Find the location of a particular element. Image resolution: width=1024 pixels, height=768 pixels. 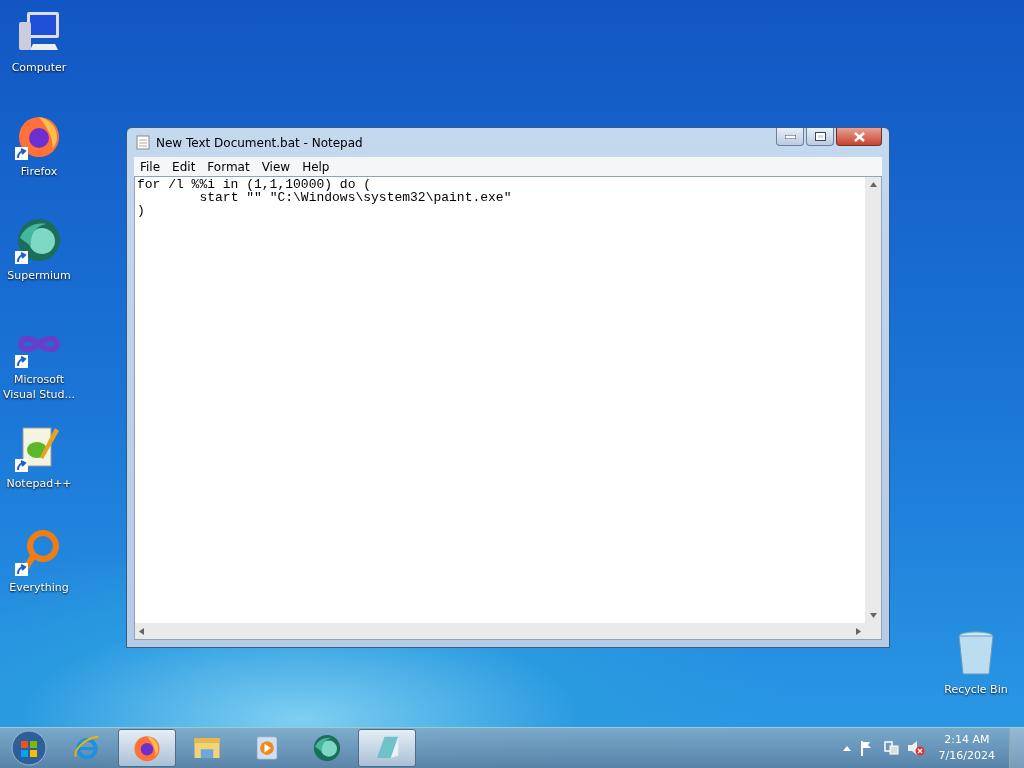

firefox-icon is located at coordinates (147, 748).